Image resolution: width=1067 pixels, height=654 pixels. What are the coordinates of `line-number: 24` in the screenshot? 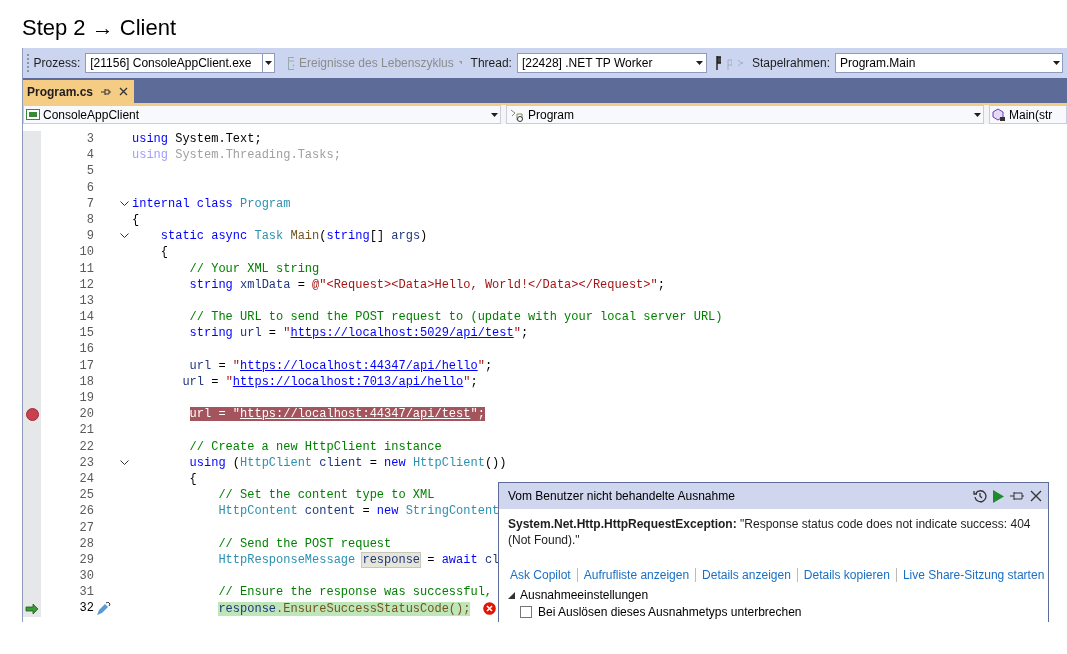 It's located at (86, 479).